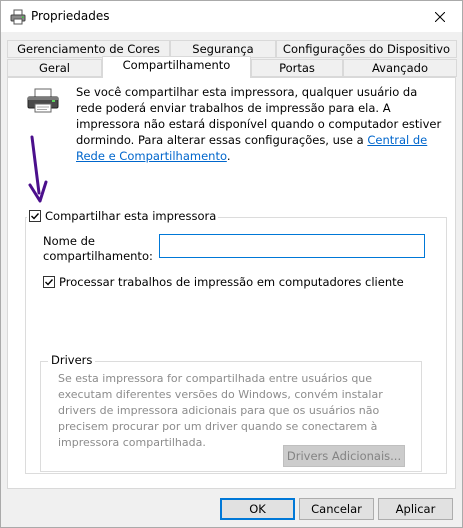  Describe the element at coordinates (228, 156) in the screenshot. I see `description-end: .` at that location.